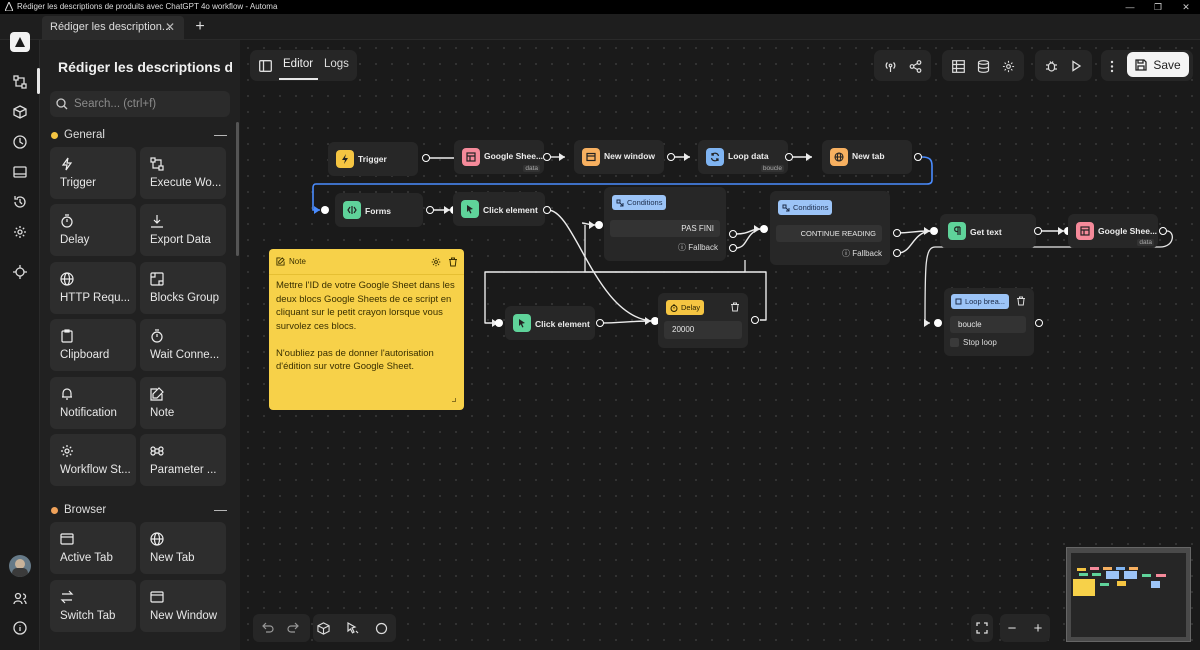  What do you see at coordinates (183, 548) in the screenshot?
I see `block-new-tab: New Tab` at bounding box center [183, 548].